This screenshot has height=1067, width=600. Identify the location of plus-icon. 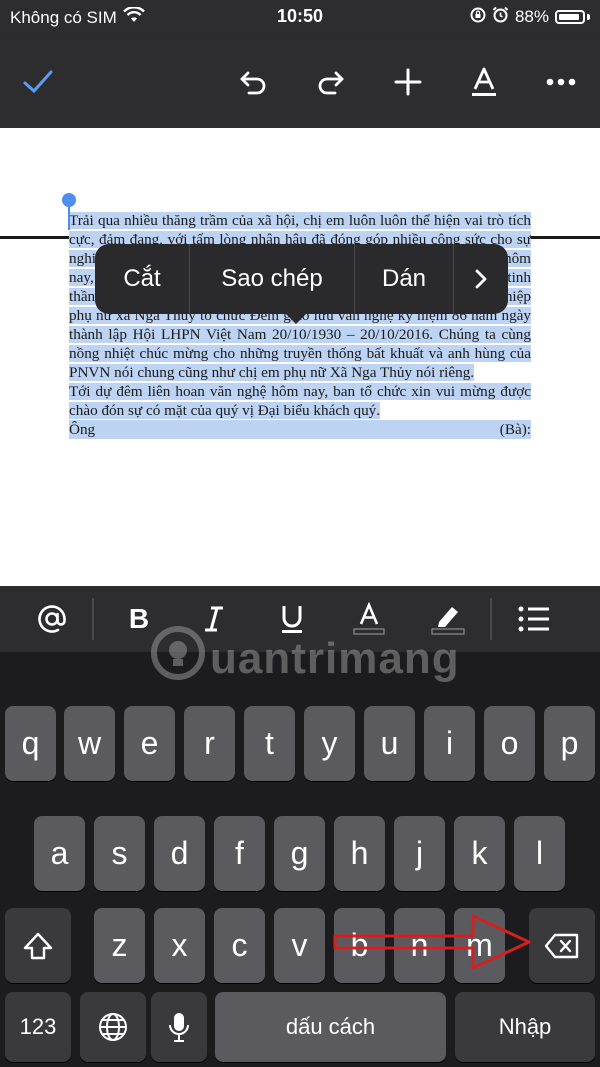
(408, 82).